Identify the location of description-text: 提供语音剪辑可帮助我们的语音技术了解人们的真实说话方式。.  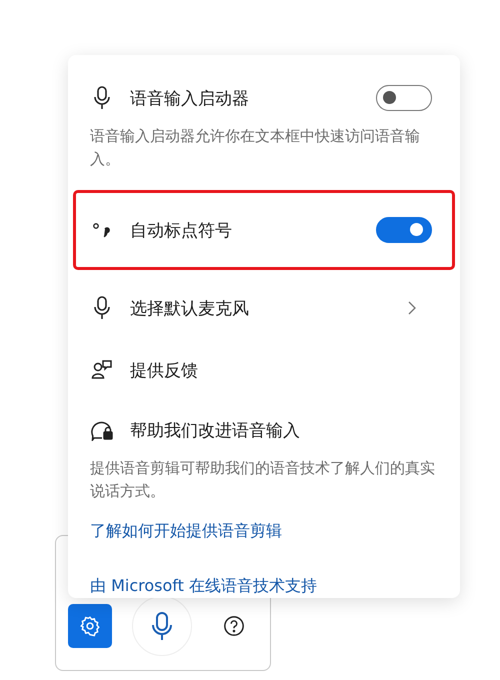
(263, 480).